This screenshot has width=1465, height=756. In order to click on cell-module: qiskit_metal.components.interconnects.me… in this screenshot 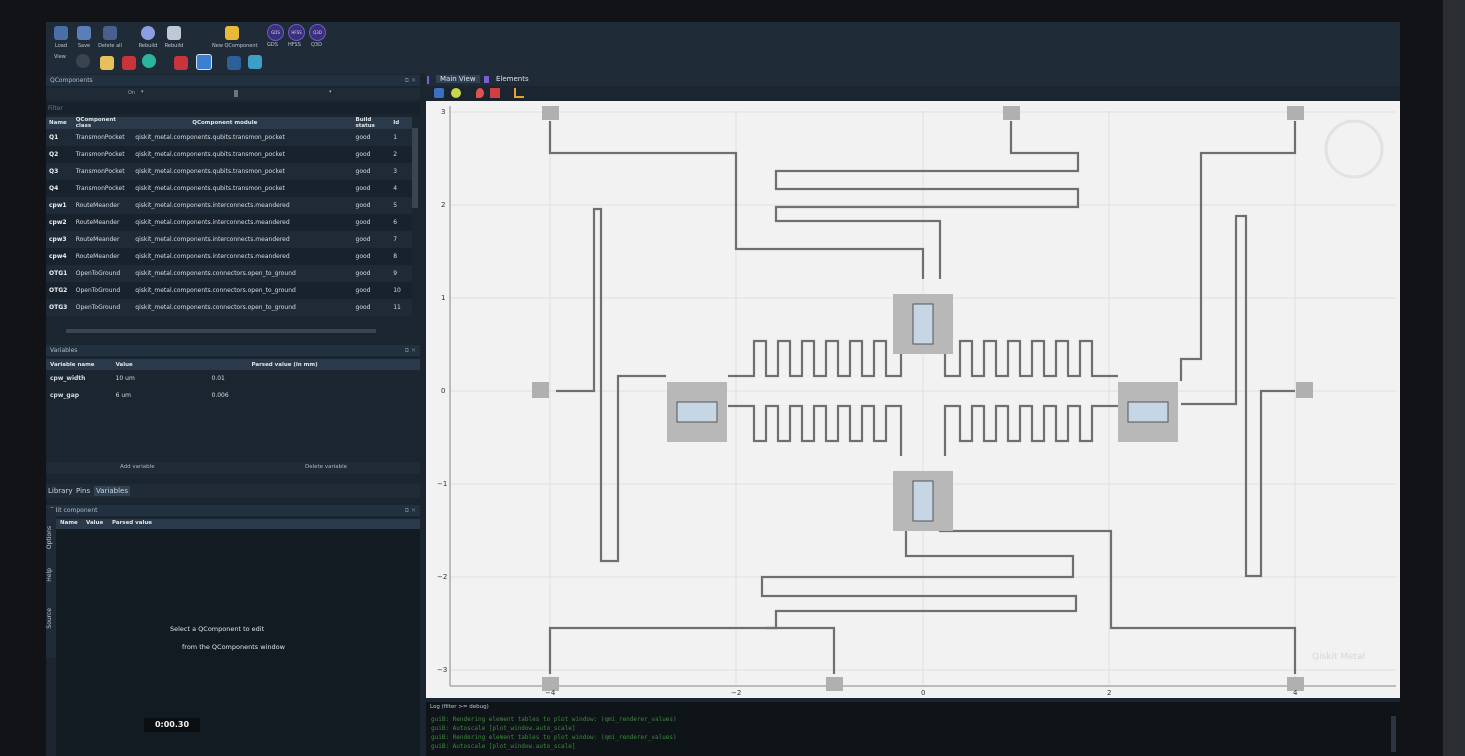, I will do `click(242, 205)`.